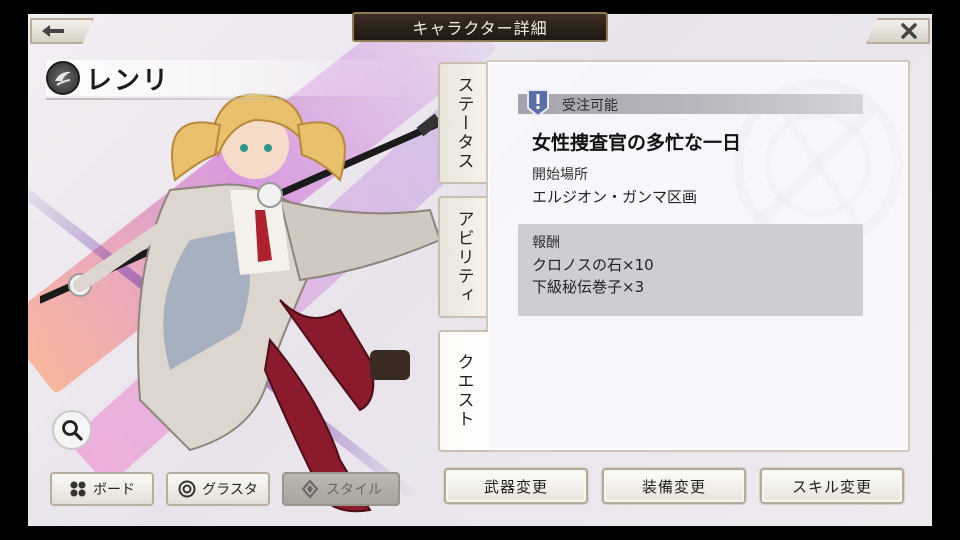  I want to click on reward-box: 報酬 クロノスの石×10 下級秘伝巻子×3, so click(690, 270).